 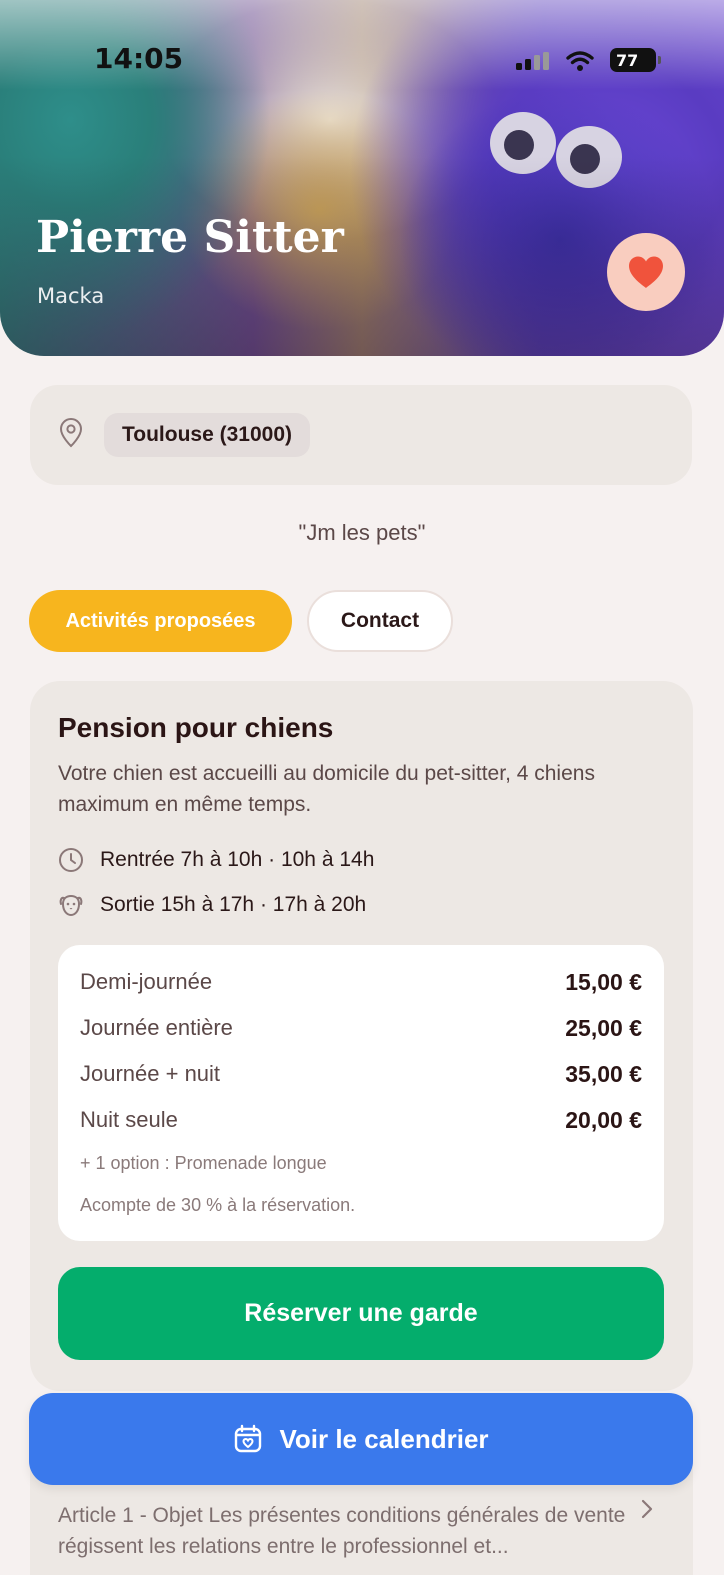 What do you see at coordinates (603, 1119) in the screenshot?
I see `price-value: 20,00 €` at bounding box center [603, 1119].